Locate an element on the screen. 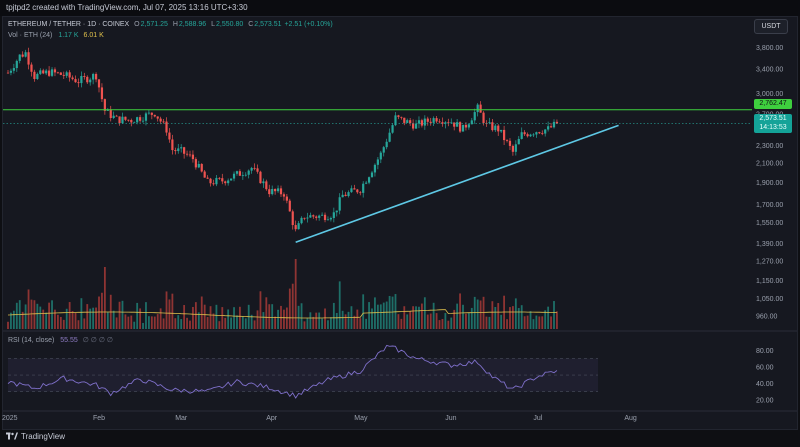 The width and height of the screenshot is (800, 447). time-tick-label: Feb is located at coordinates (99, 418).